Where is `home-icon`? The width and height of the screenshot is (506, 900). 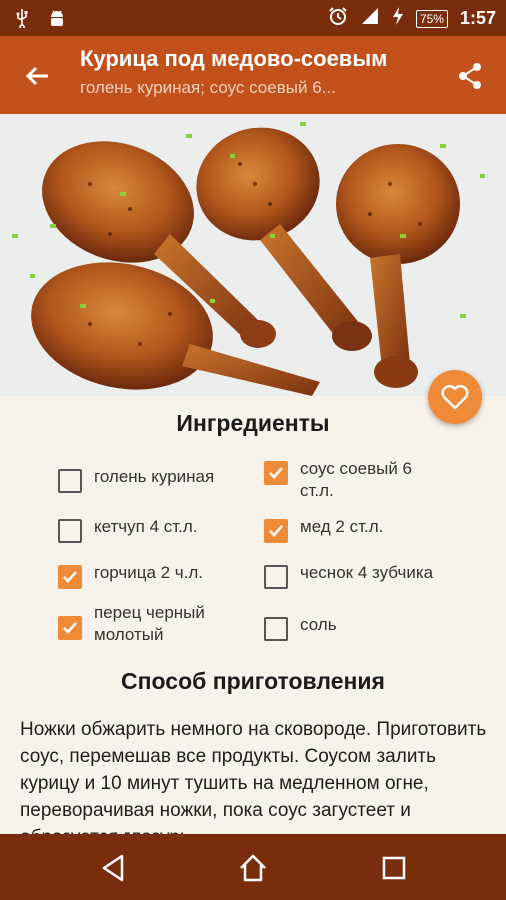 home-icon is located at coordinates (253, 868).